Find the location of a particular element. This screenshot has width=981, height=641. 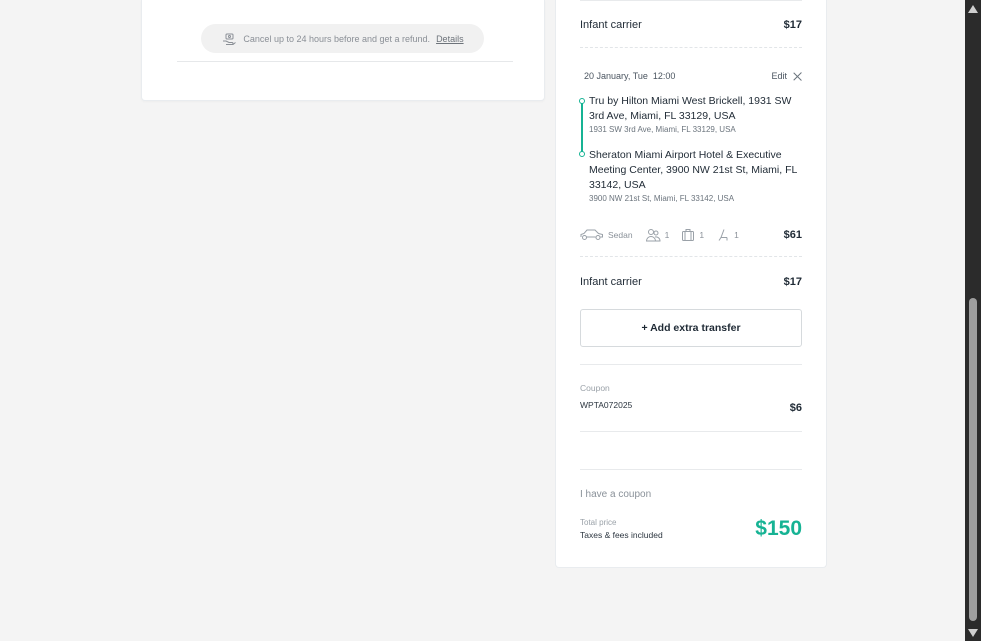

edit-transfer-button: Edit is located at coordinates (779, 76).